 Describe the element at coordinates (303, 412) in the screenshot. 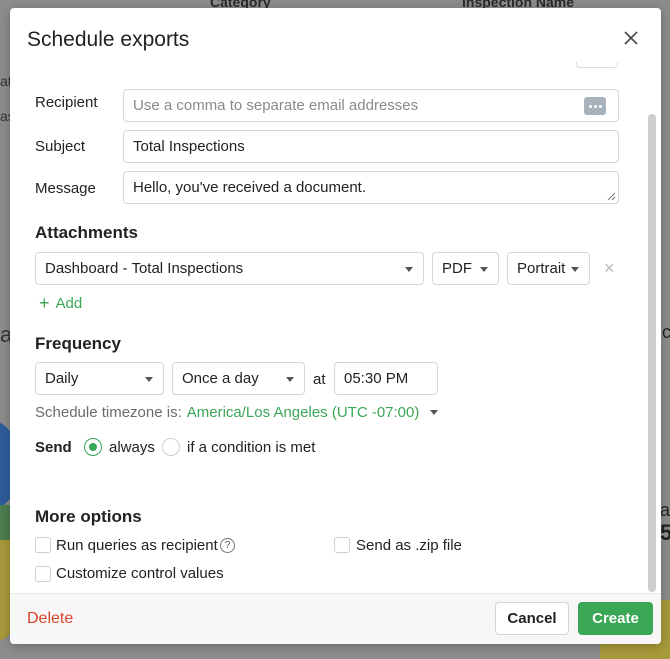

I see `timezone-link: America/Los Angeles (UTC -07:00)` at that location.